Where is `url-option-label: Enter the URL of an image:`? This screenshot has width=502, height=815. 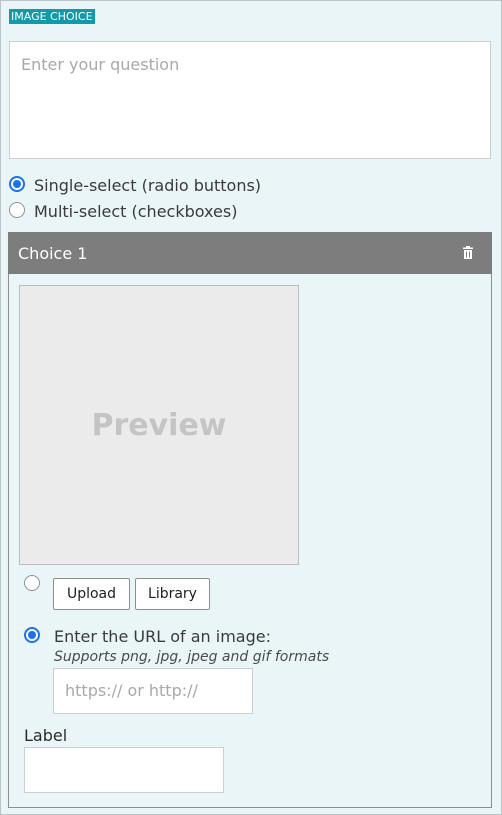 url-option-label: Enter the URL of an image: is located at coordinates (162, 636).